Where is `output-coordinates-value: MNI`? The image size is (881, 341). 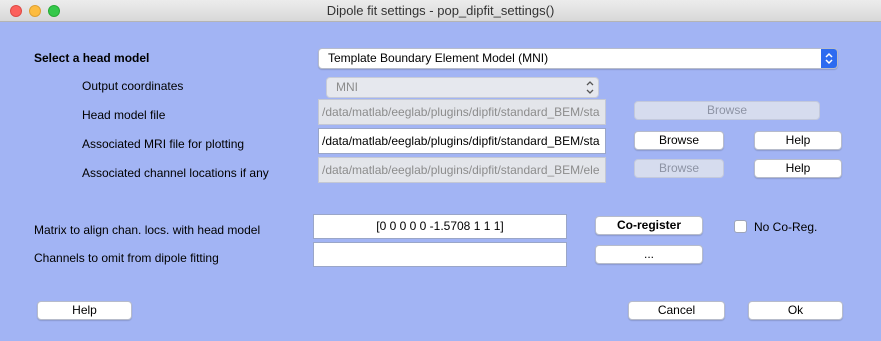
output-coordinates-value: MNI is located at coordinates (347, 87).